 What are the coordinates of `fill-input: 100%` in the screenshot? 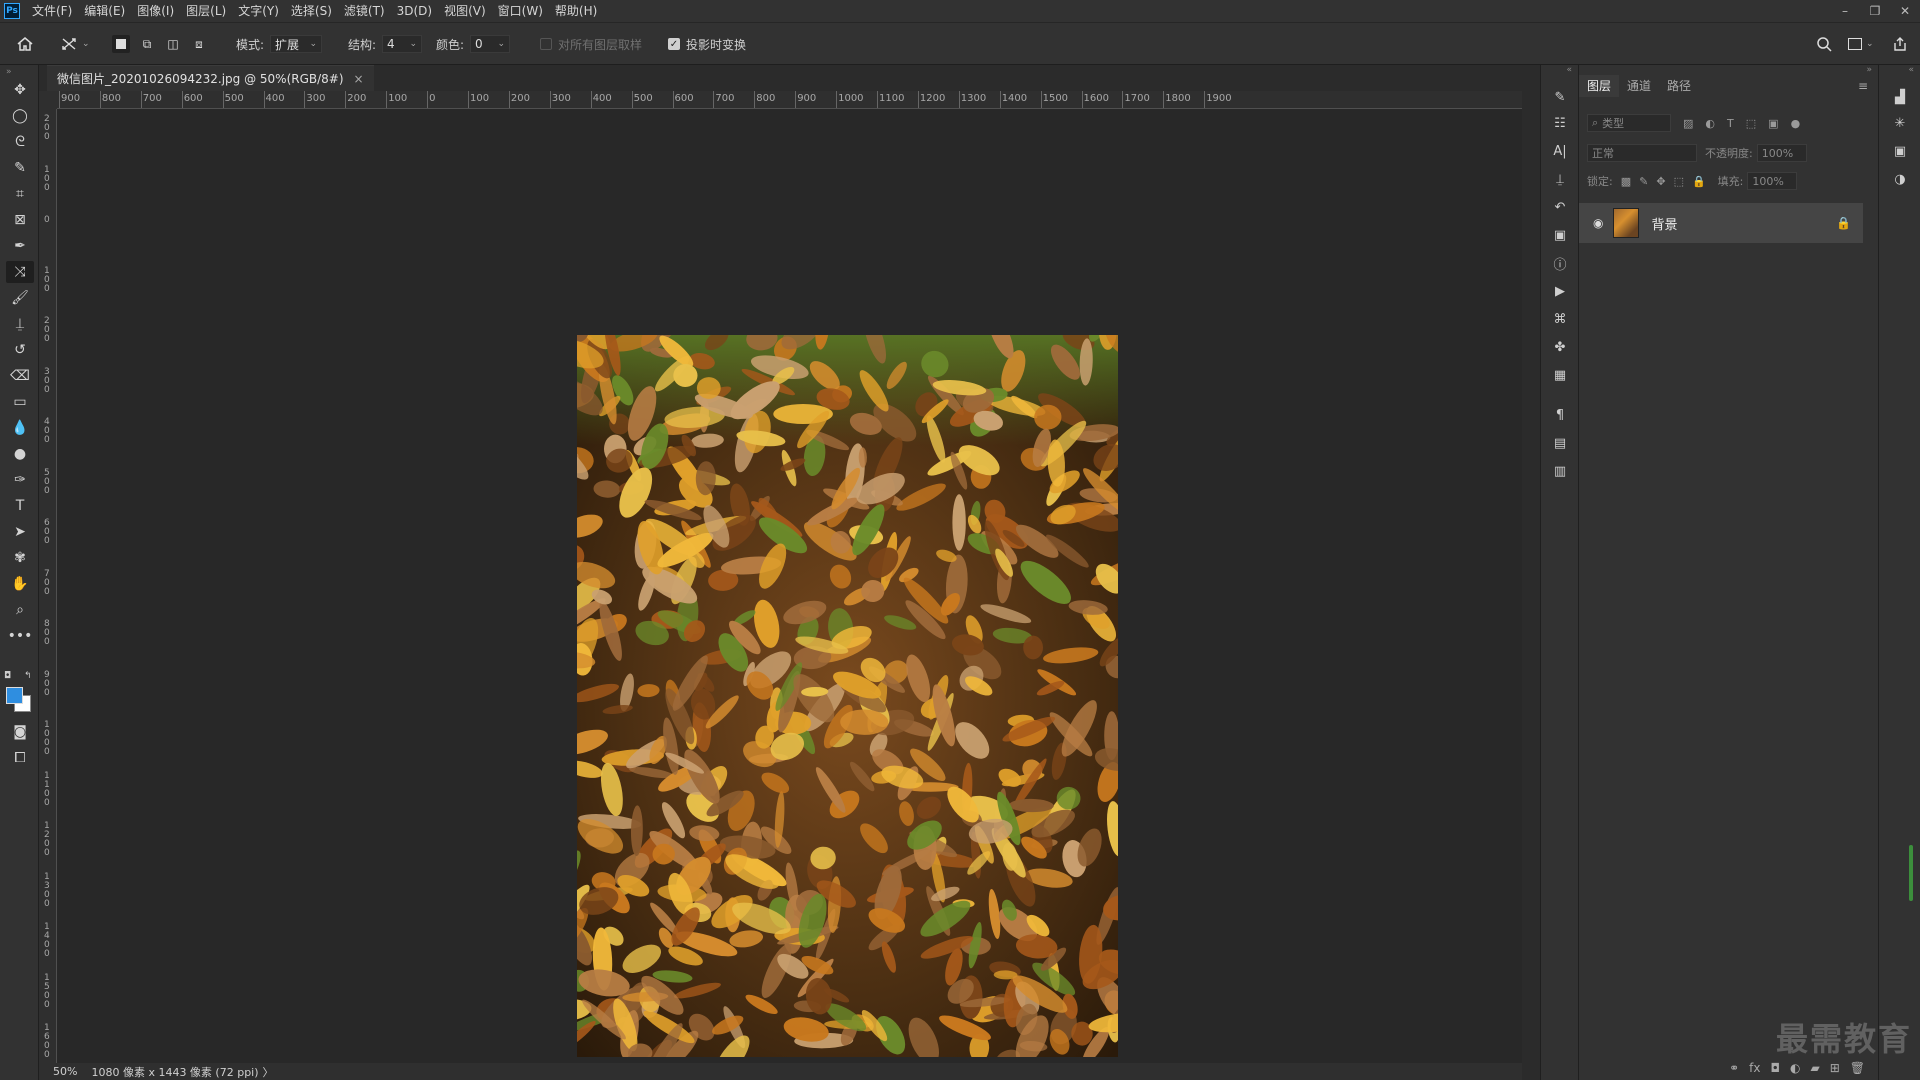 It's located at (1772, 181).